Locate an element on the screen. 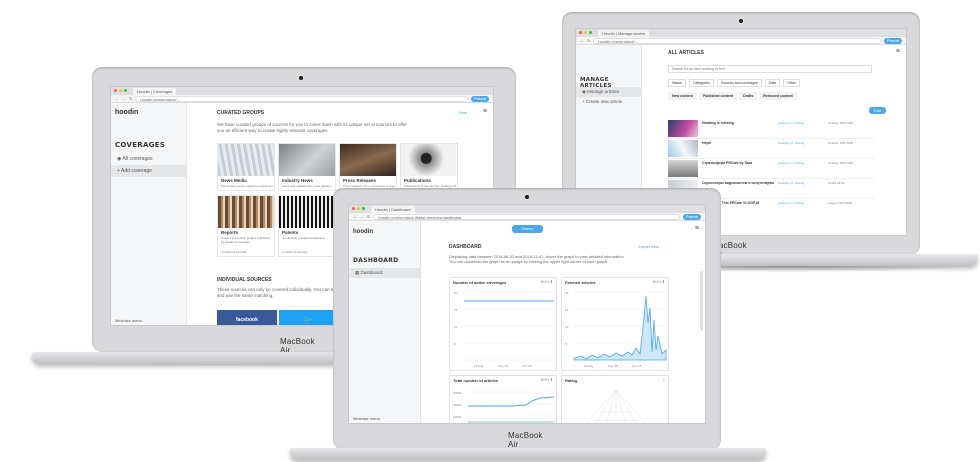 The width and height of the screenshot is (980, 462). chart-total-articles: 30000 20000 10000 is located at coordinates (504, 407).